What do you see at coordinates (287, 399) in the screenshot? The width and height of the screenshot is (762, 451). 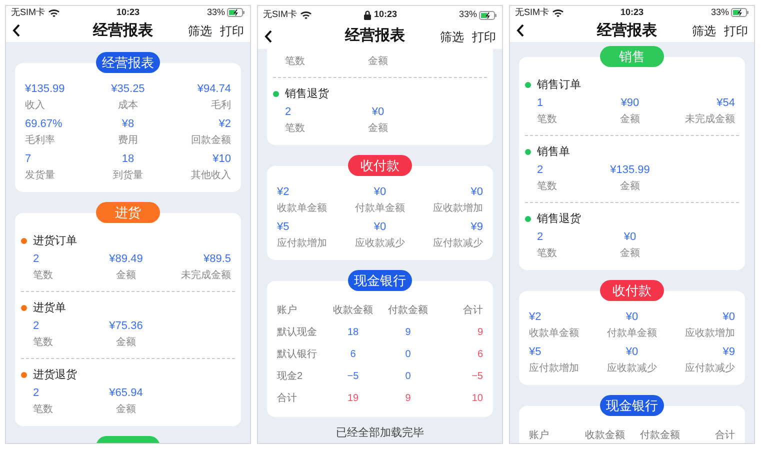 I see `table-cell-text: 合计` at bounding box center [287, 399].